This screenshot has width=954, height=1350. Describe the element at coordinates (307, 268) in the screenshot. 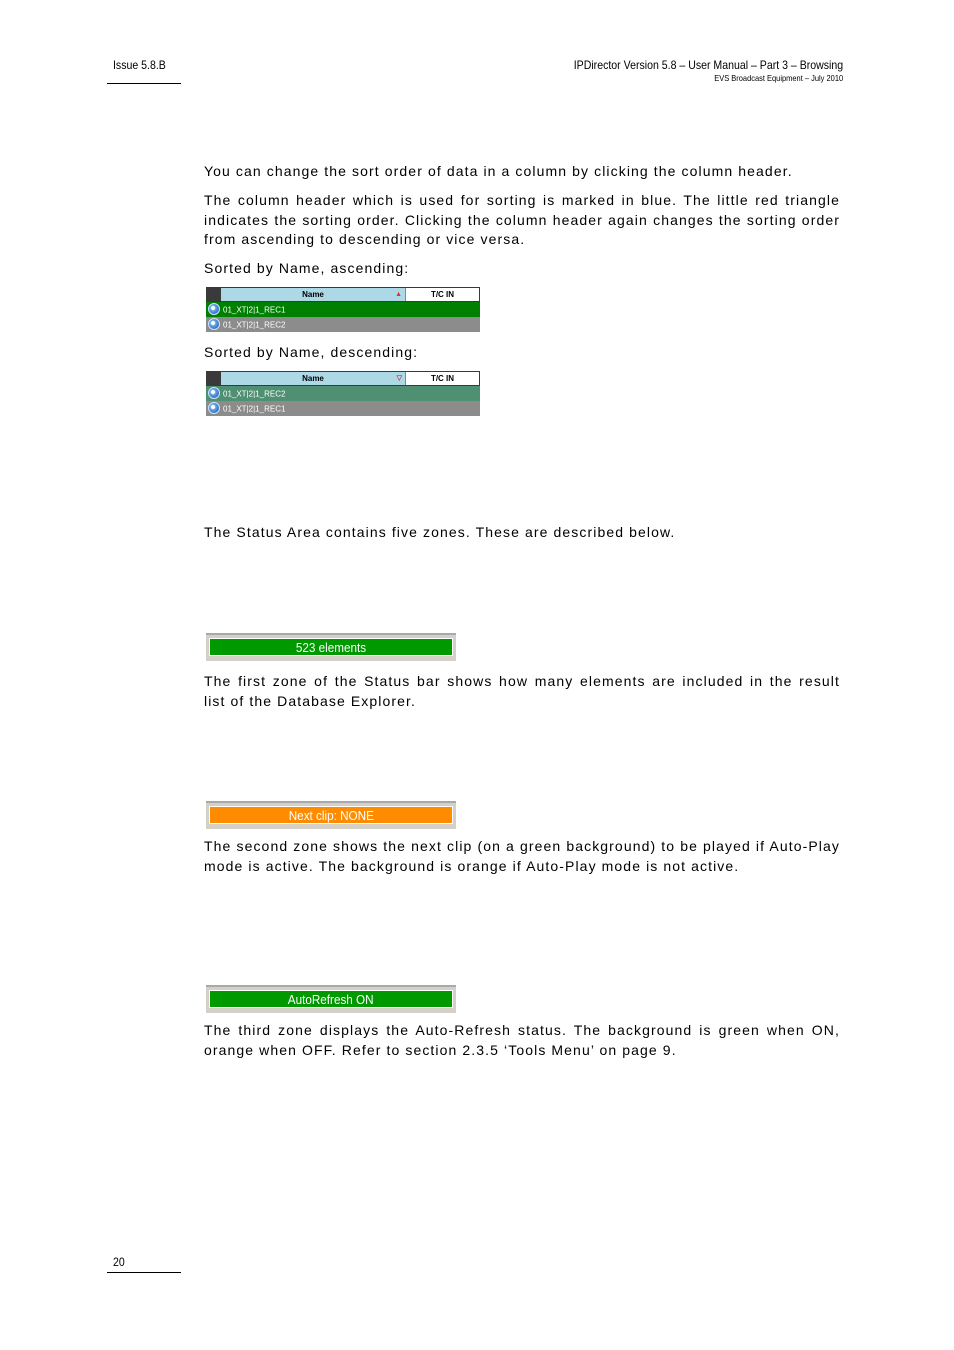

I see `caption-ascending: Sorted by Name, ascending:` at that location.